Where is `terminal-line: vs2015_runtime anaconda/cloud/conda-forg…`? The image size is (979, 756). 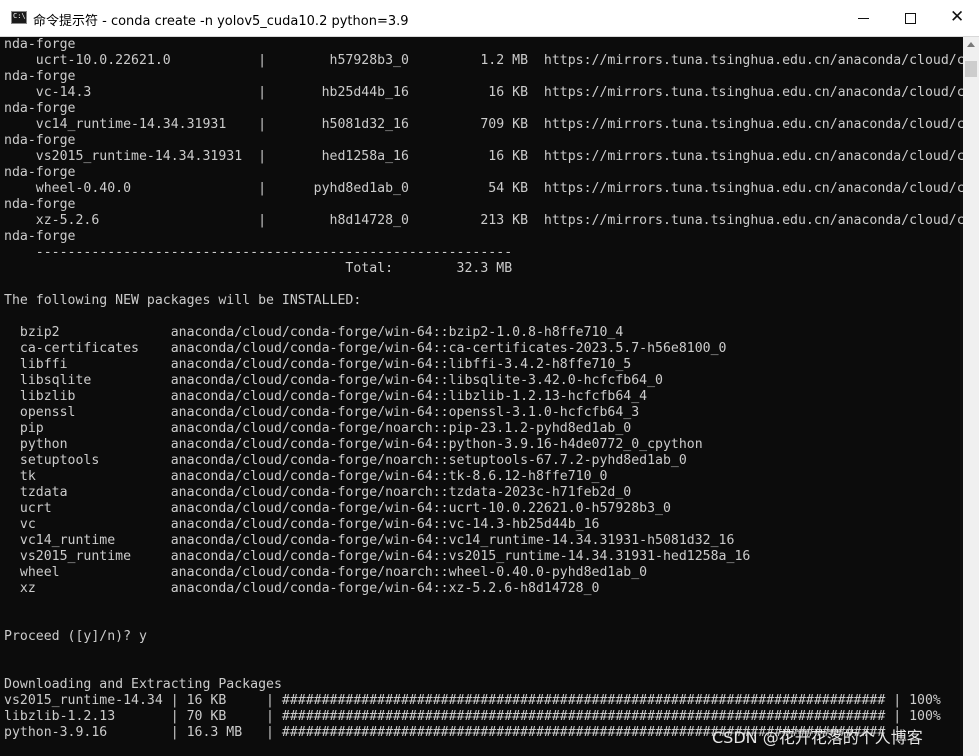
terminal-line: vs2015_runtime anaconda/cloud/conda-forg… is located at coordinates (377, 556).